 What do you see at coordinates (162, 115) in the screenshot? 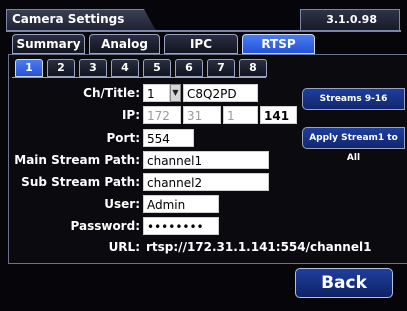
I see `ip-octet-1: 172` at bounding box center [162, 115].